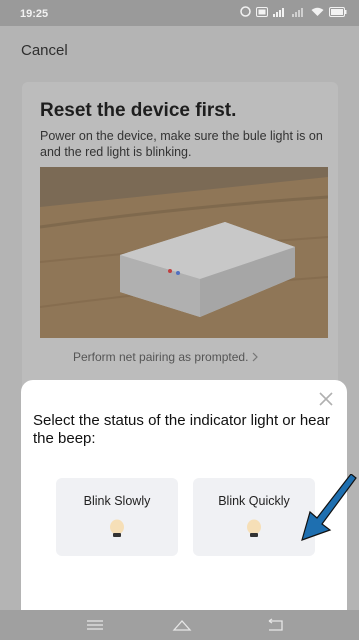 The width and height of the screenshot is (359, 640). I want to click on menu-icon, so click(95, 625).